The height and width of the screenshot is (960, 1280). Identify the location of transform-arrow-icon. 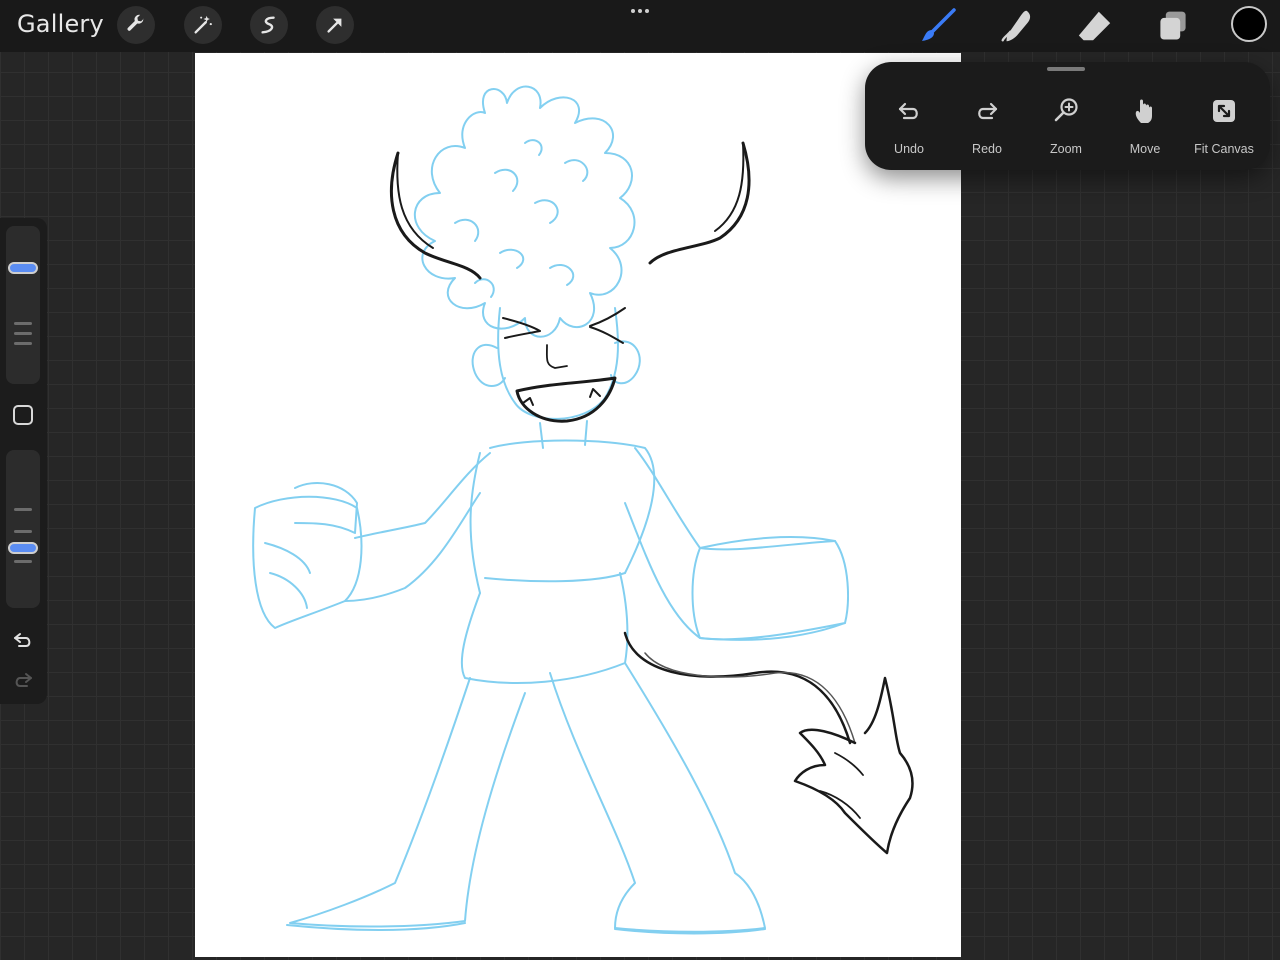
(334, 25).